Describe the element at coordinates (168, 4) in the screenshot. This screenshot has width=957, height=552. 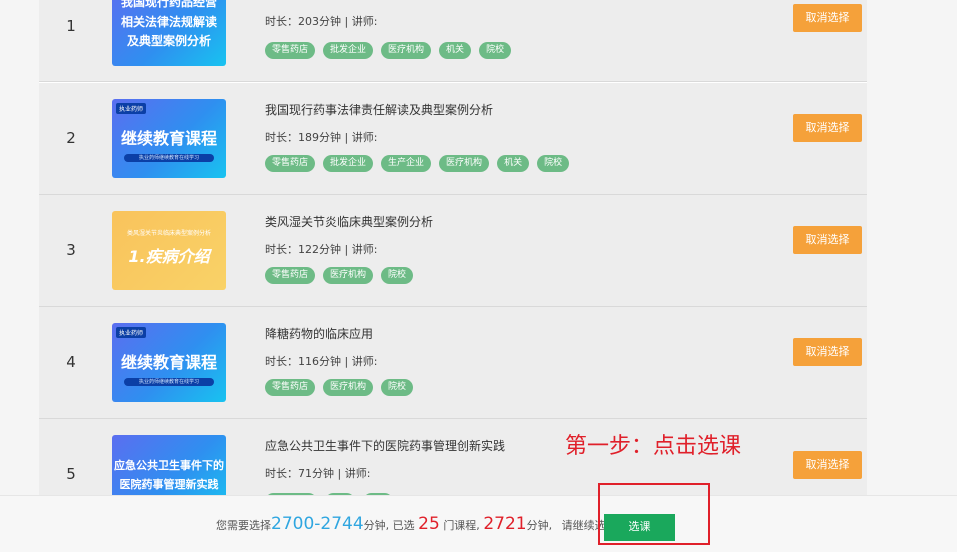
I see `thumb-line: 我国现行药品经营` at that location.